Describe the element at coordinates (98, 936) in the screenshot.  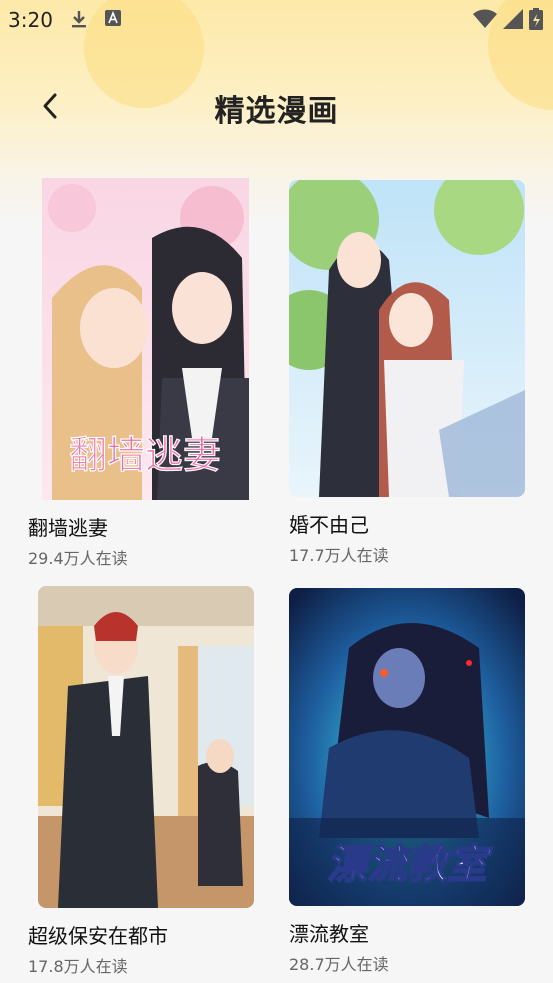
I see `comic-title: 超级保安在都市` at that location.